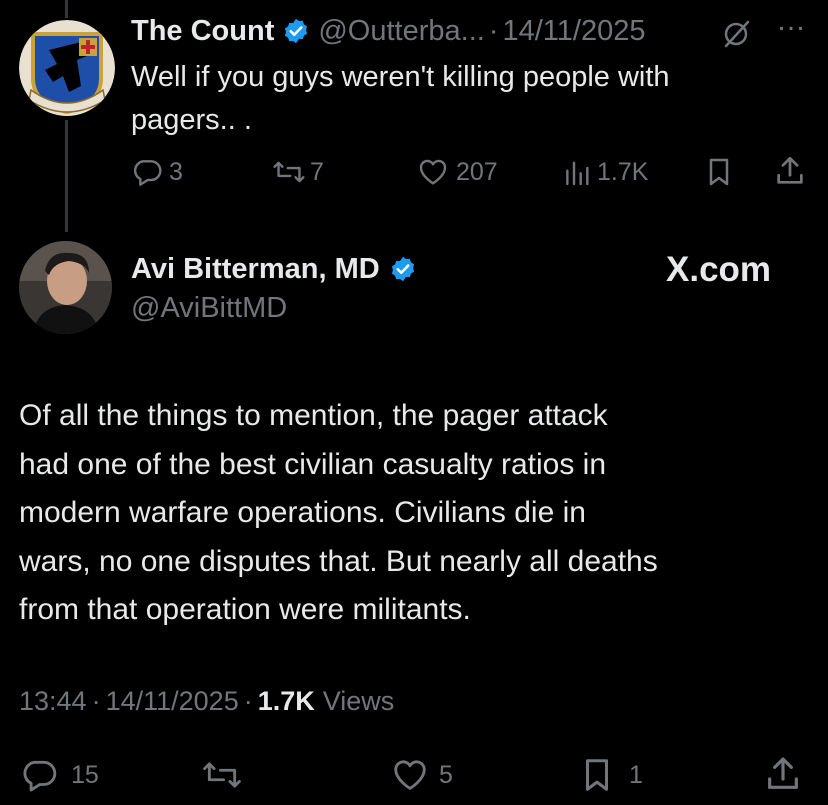 This screenshot has height=805, width=828. What do you see at coordinates (66, 9) in the screenshot?
I see `thread-line` at bounding box center [66, 9].